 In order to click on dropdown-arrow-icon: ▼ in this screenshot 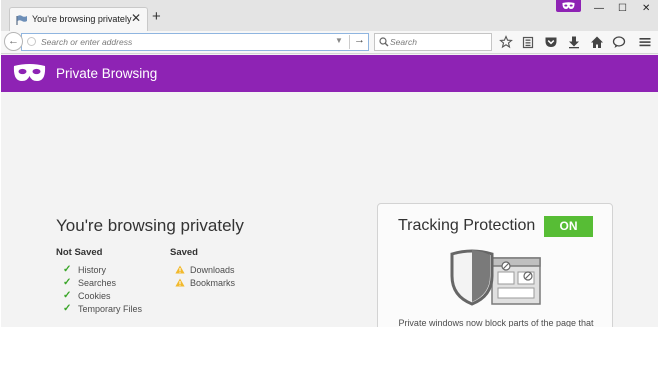, I will do `click(339, 40)`.